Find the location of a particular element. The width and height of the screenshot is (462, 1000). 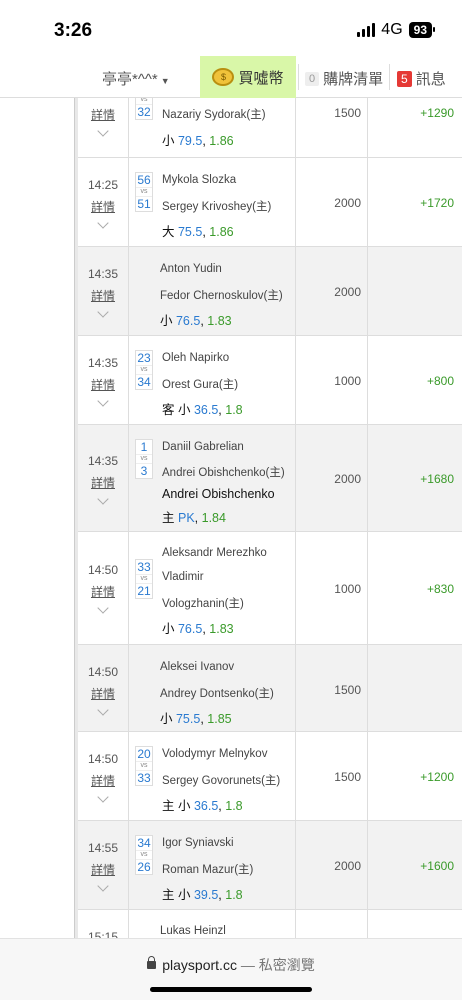

status-bar: 3:26 4G 93 is located at coordinates (231, 30).